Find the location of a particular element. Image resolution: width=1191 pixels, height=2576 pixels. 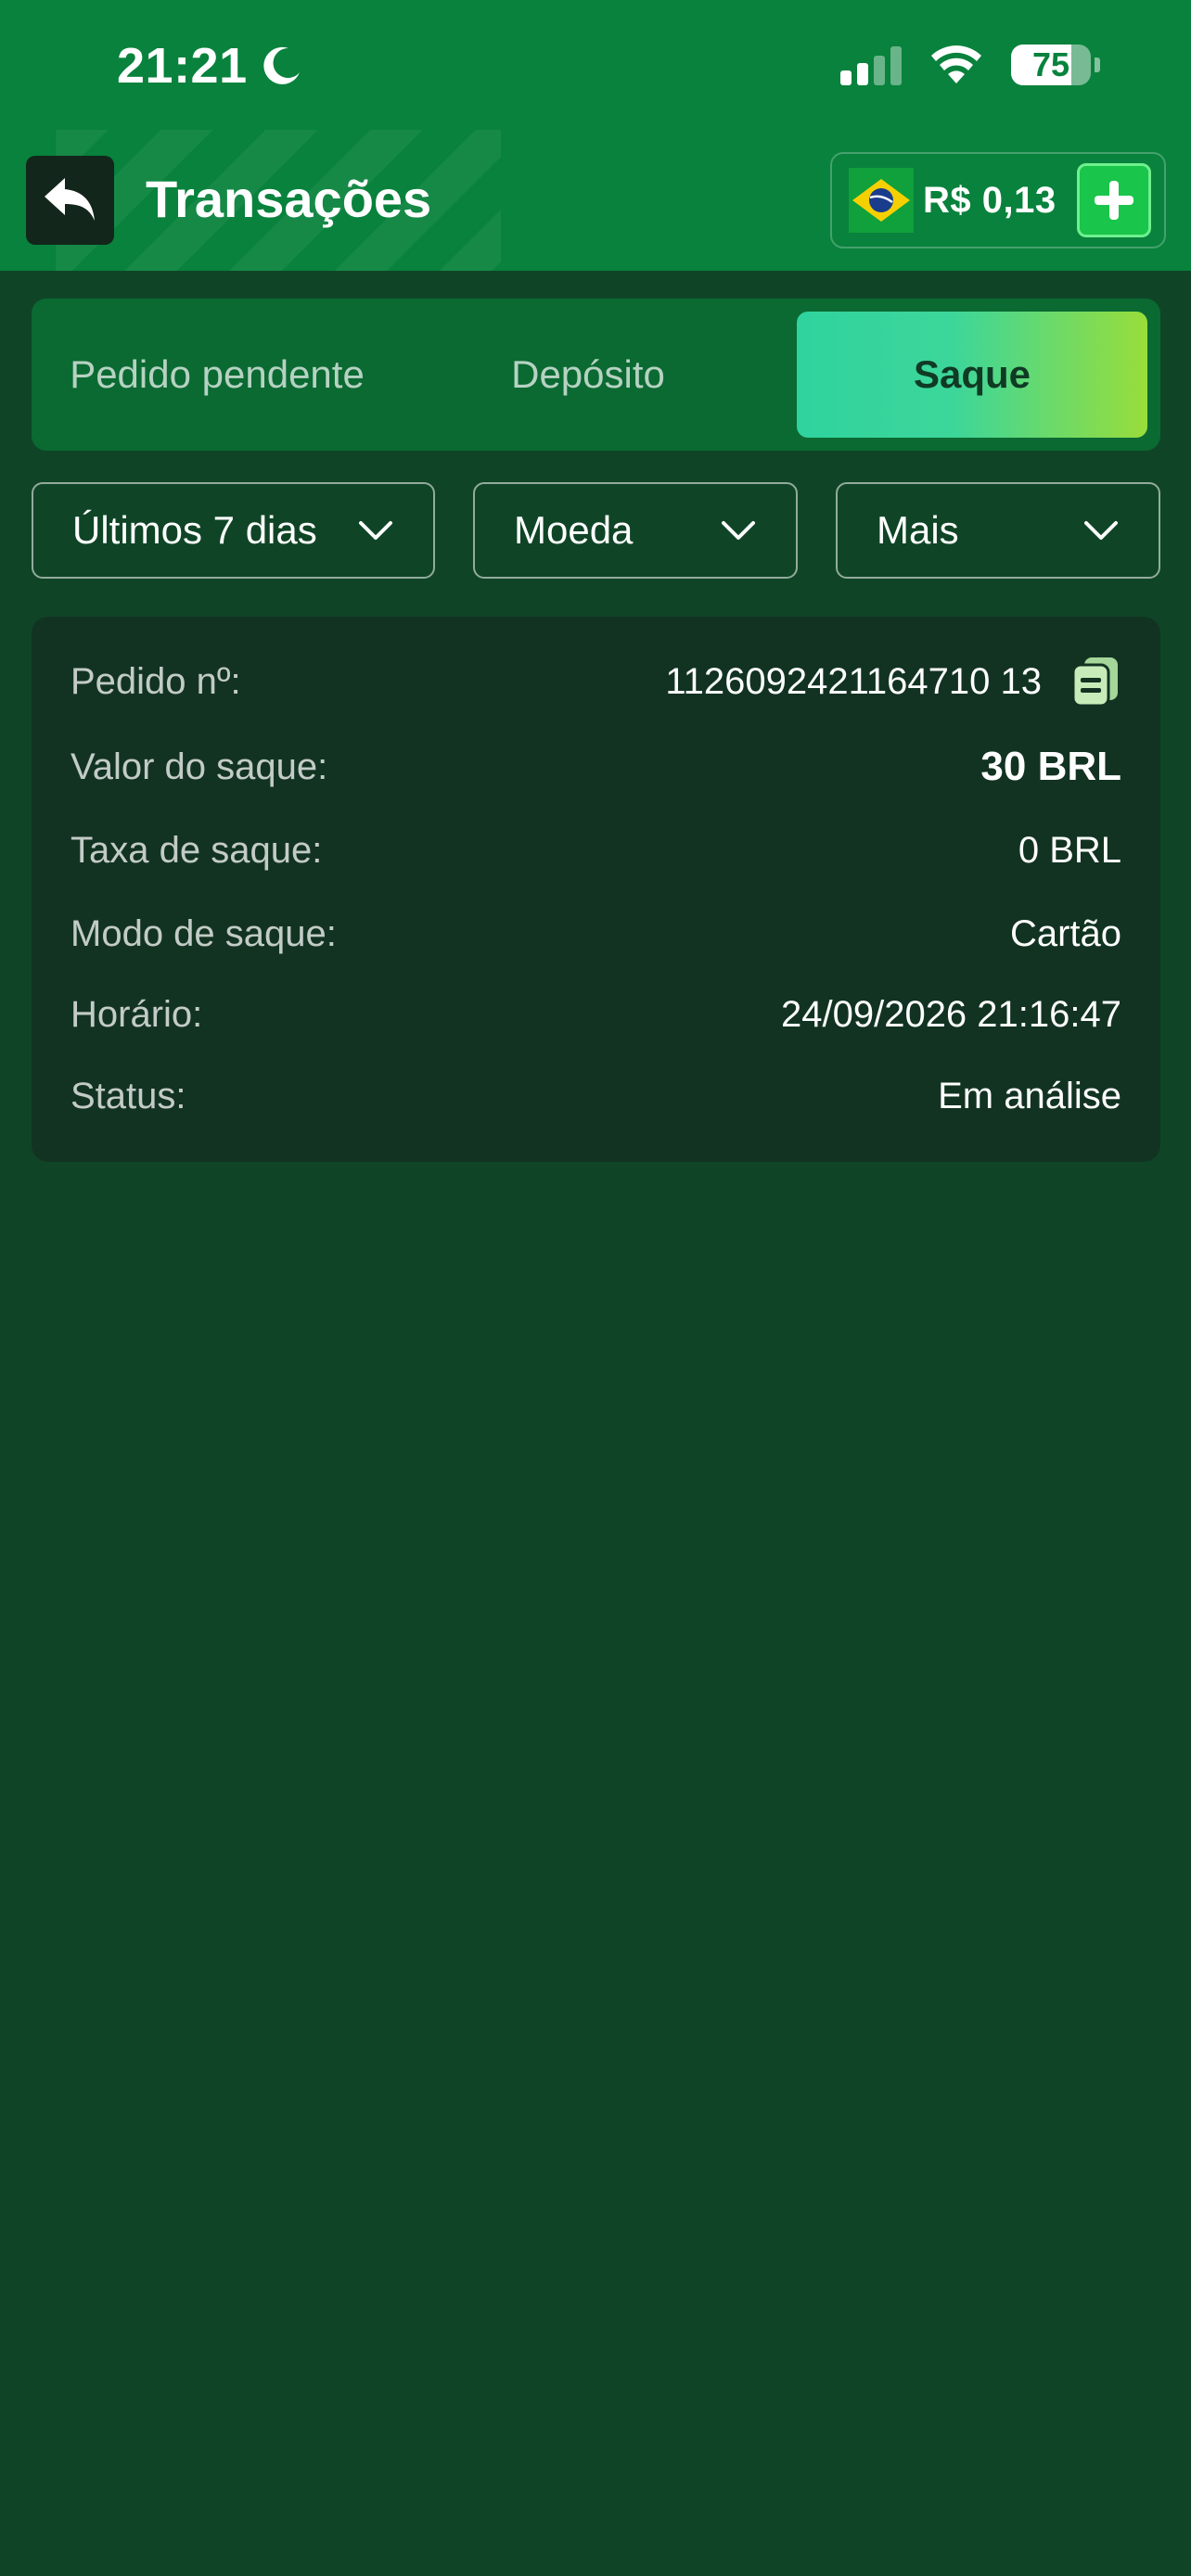

status-value: Em análise is located at coordinates (1029, 1096).